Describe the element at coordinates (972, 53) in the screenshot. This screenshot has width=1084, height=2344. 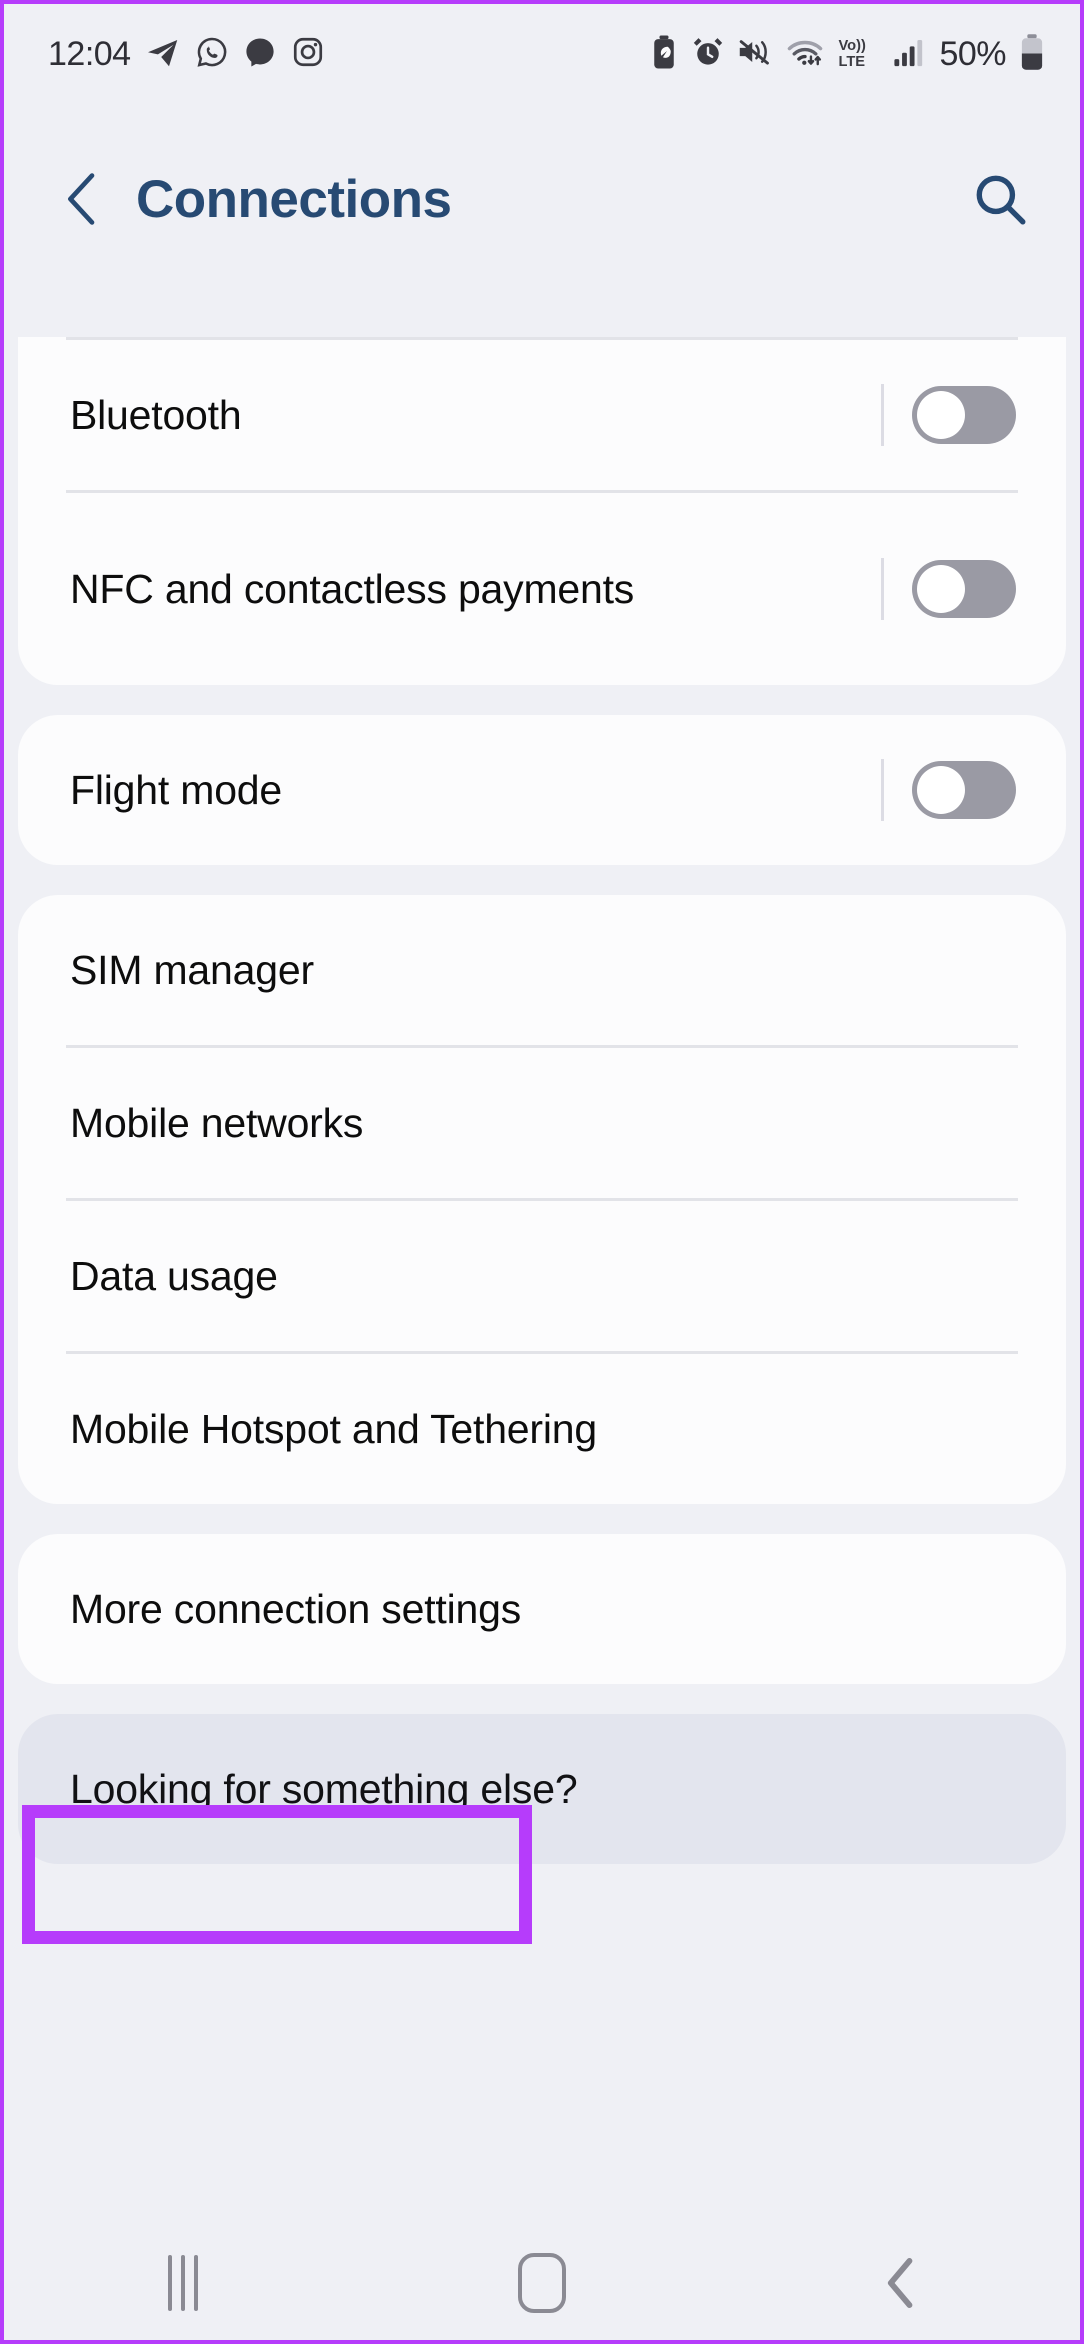
I see `battery-percent-label: 50%` at that location.